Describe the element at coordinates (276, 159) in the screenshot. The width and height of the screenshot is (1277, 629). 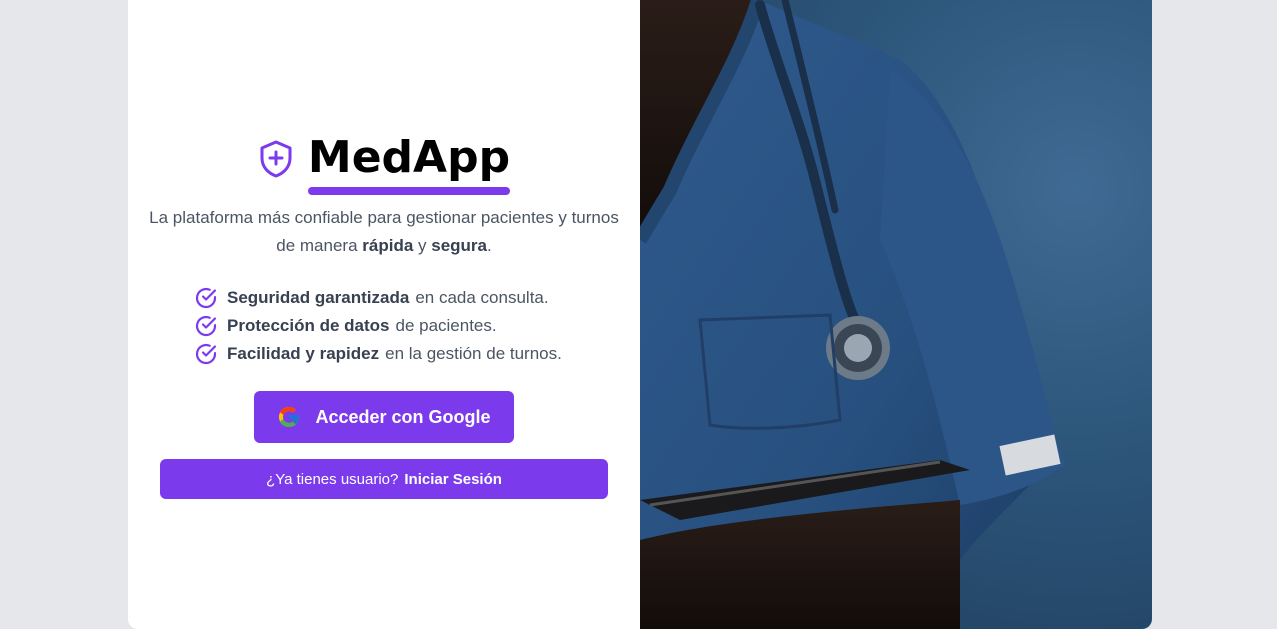
I see `shield-plus-icon` at that location.